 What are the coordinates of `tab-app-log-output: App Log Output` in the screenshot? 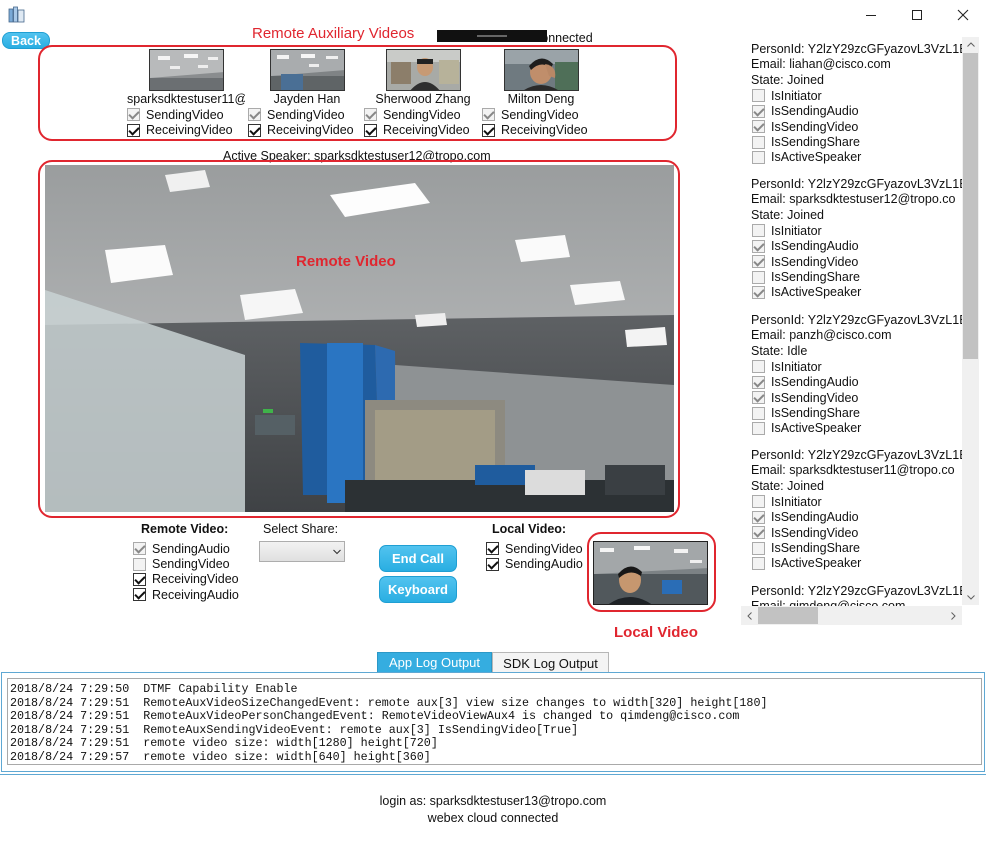 It's located at (434, 662).